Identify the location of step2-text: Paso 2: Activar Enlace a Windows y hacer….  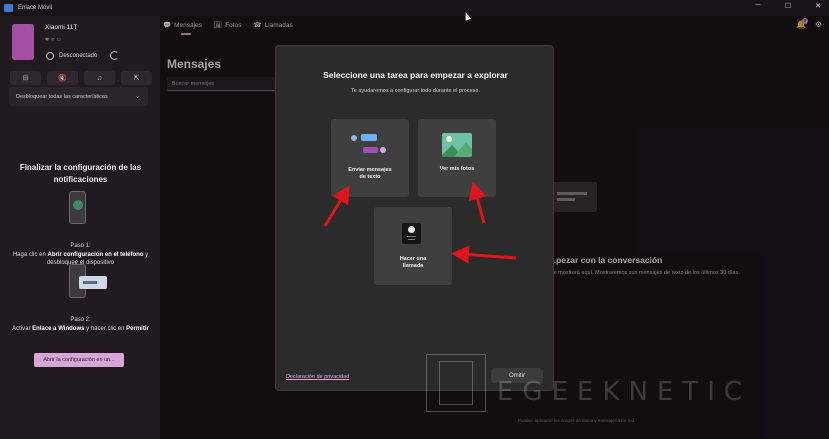
(80, 324).